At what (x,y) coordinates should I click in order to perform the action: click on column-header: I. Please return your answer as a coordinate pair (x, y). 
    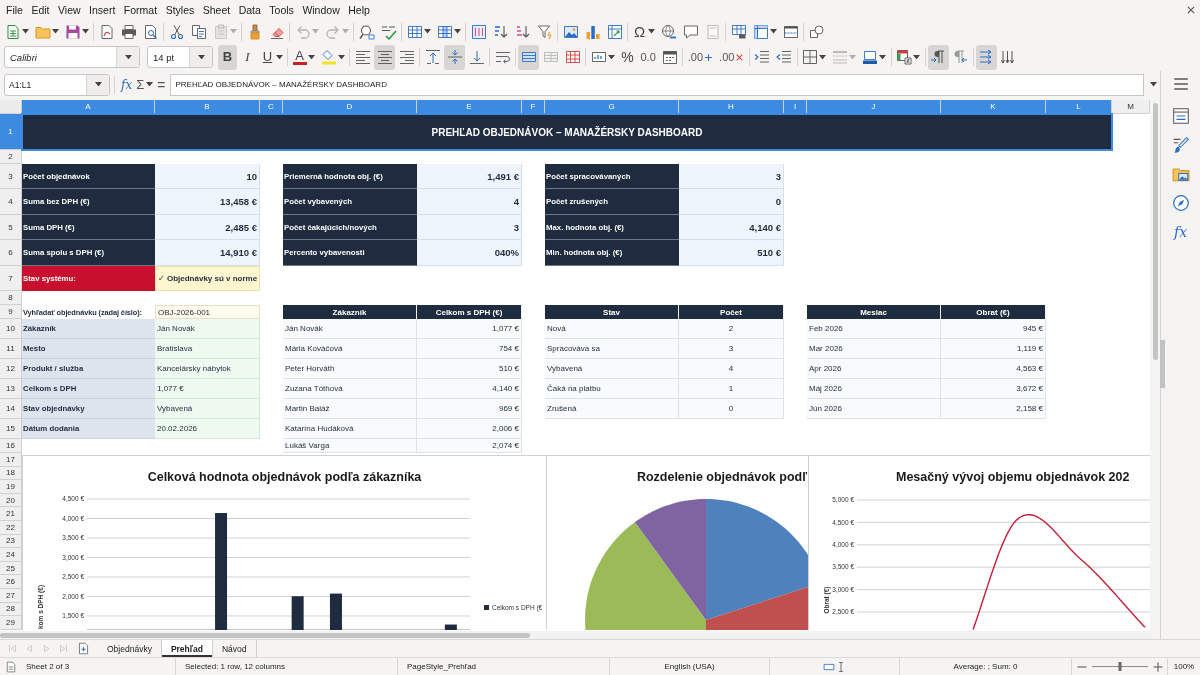
    Looking at the image, I should click on (795, 107).